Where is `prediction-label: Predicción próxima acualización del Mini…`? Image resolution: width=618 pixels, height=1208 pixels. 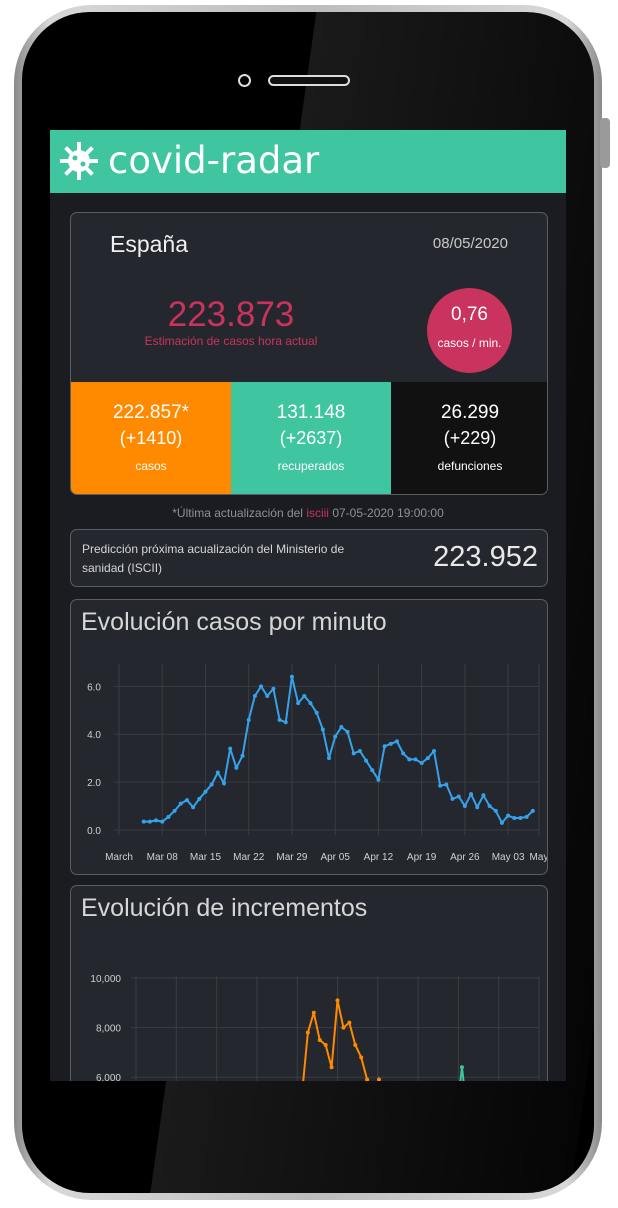 prediction-label: Predicción próxima acualización del Mini… is located at coordinates (213, 558).